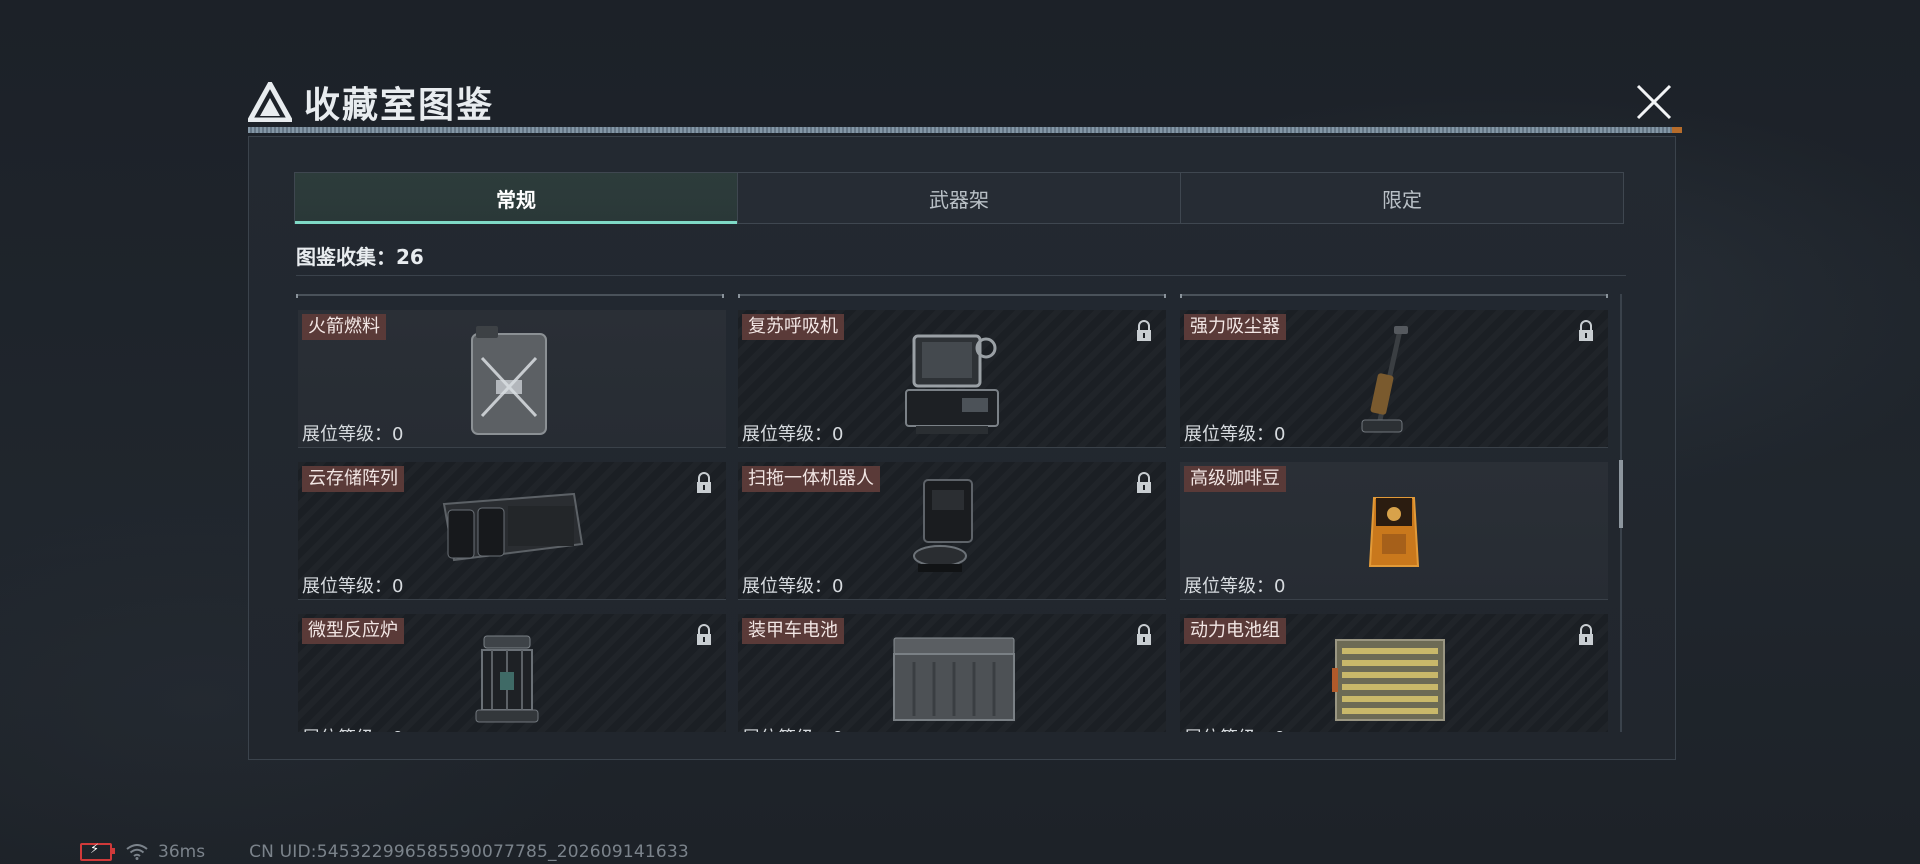  I want to click on item-card-ventilator: 复苏呼吸机 展位等级：0, so click(952, 379).